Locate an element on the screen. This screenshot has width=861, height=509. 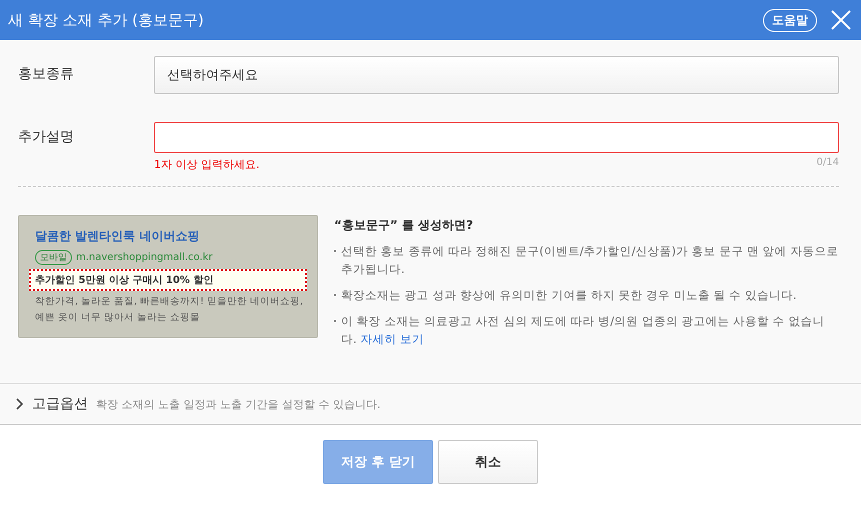
promo-text: 추가할인 5만원 이상 구매시 10% 할인 is located at coordinates (168, 280).